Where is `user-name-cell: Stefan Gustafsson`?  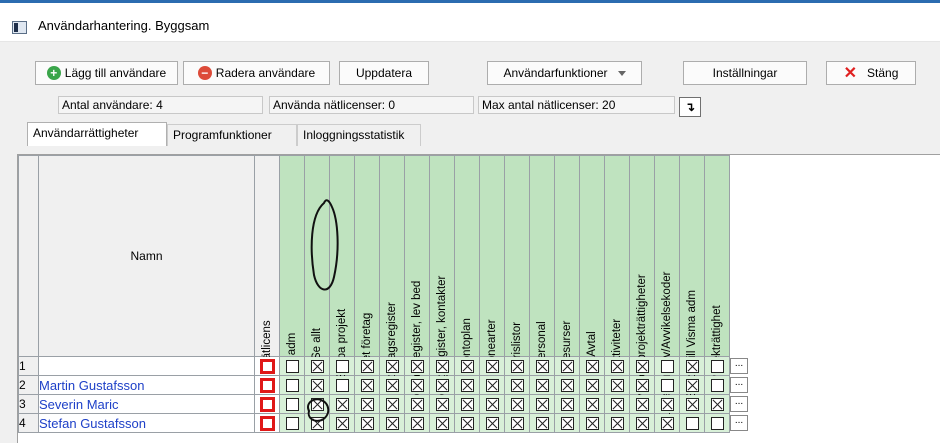 user-name-cell: Stefan Gustafsson is located at coordinates (146, 423).